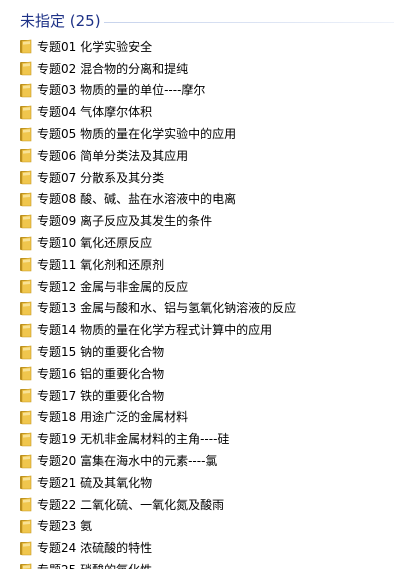 This screenshot has width=404, height=569. I want to click on folder-item-label: 专题17 铁的重要化合物, so click(101, 395).